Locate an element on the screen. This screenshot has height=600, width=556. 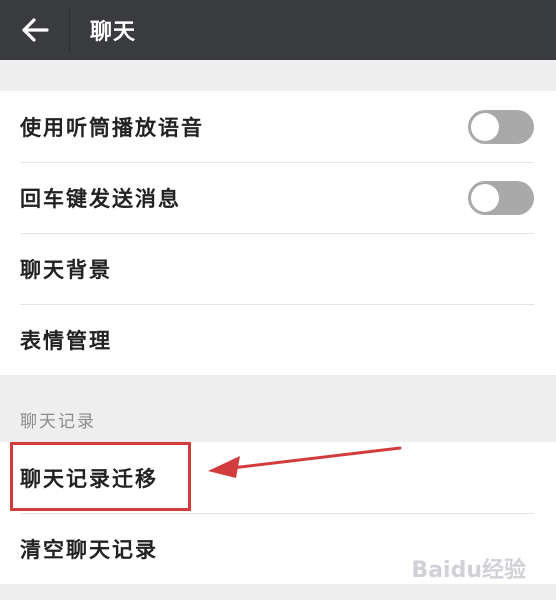
setting-label: 回车键发送消息 is located at coordinates (100, 198).